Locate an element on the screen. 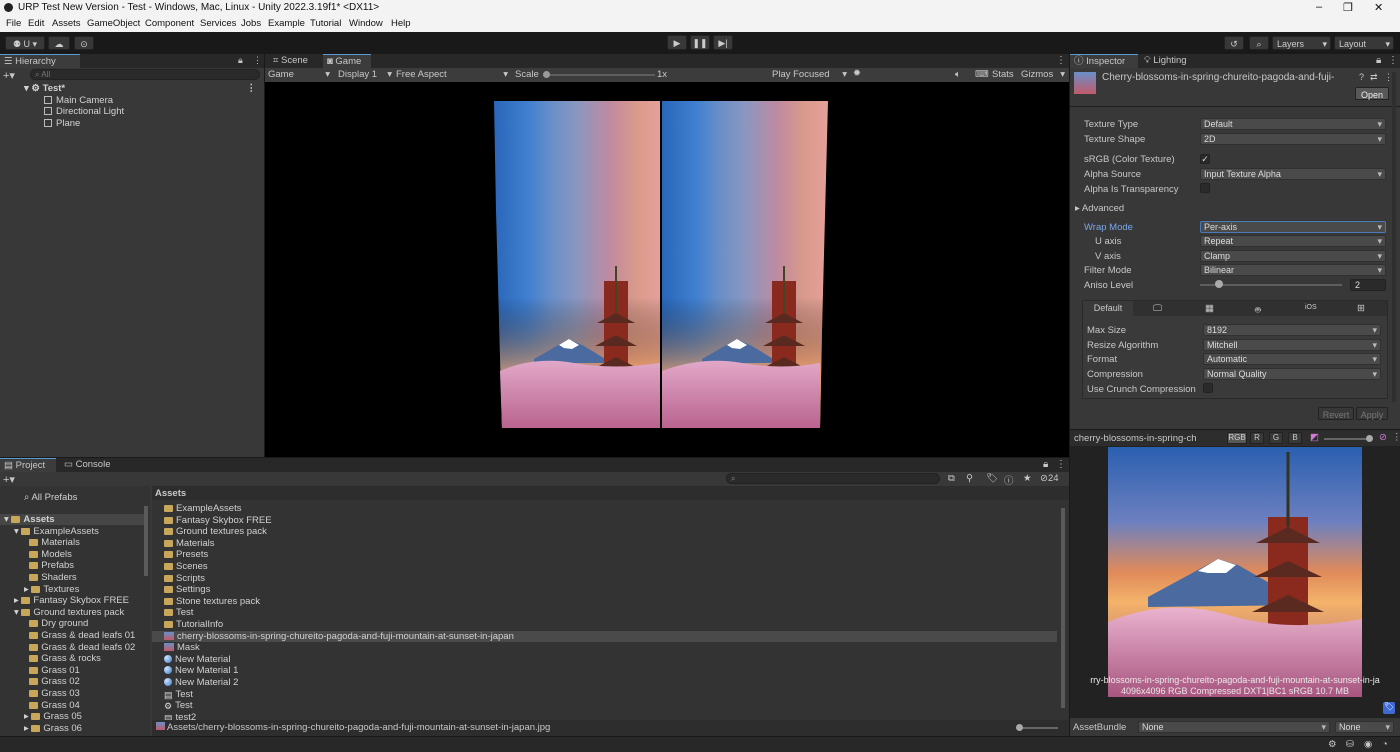 The height and width of the screenshot is (752, 1400). file-item: Scripts is located at coordinates (604, 578).